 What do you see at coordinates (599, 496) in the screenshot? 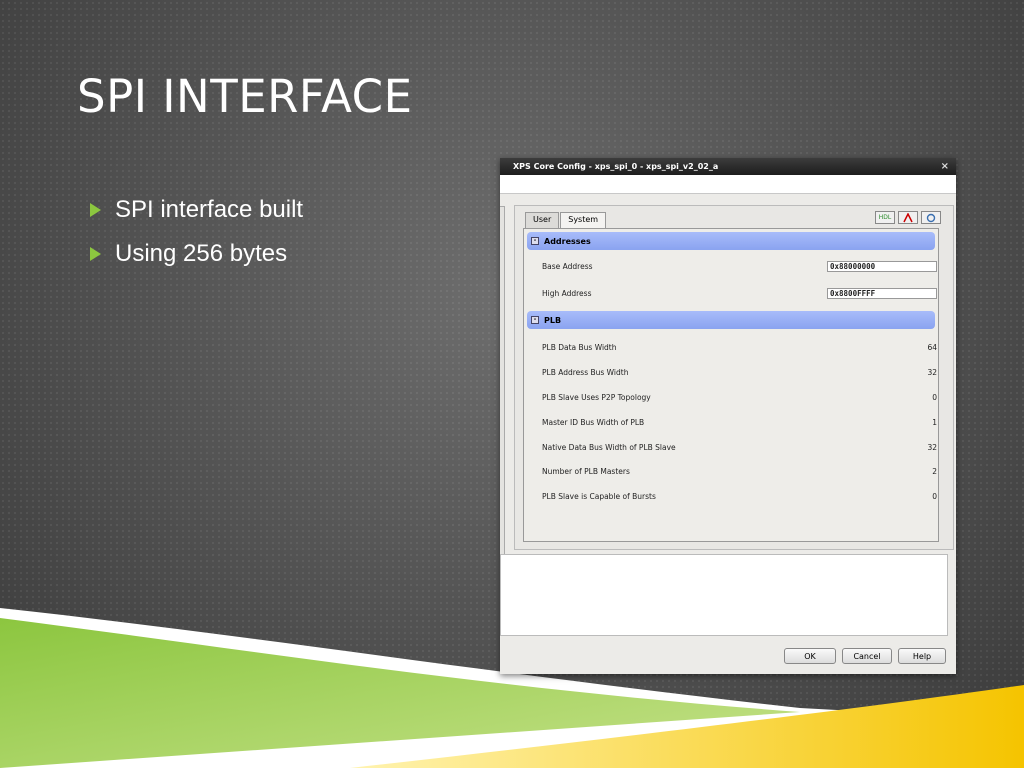
I see `row-label: PLB Slave is Capable of Bursts` at bounding box center [599, 496].